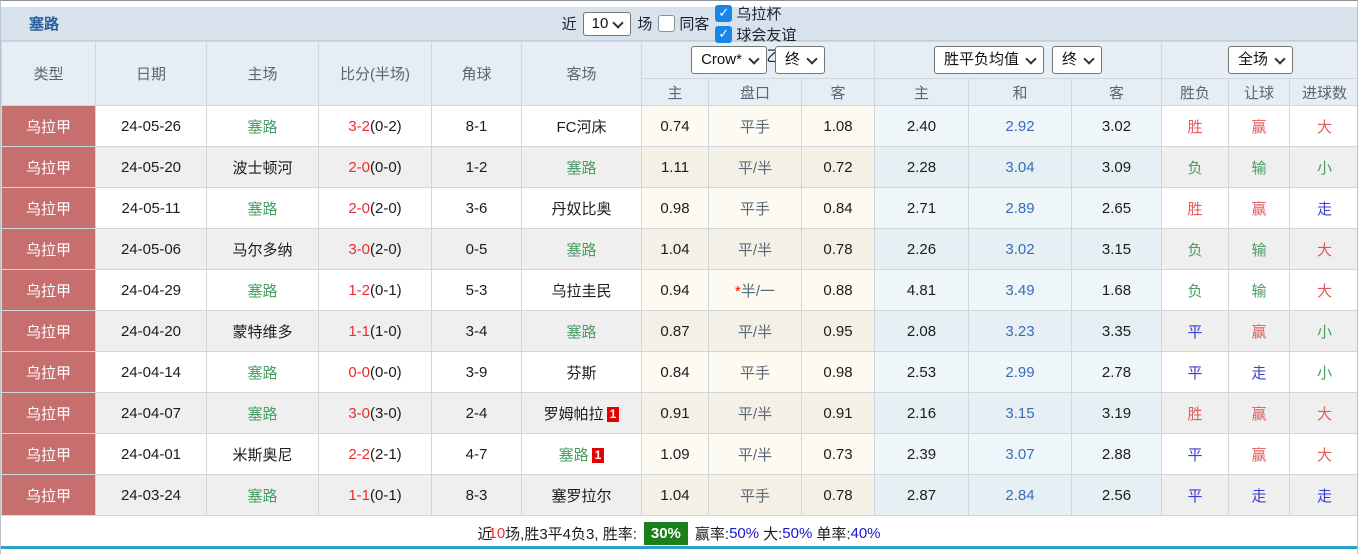 Image resolution: width=1358 pixels, height=554 pixels. I want to click on avg-away-cell: 3.19, so click(1116, 413).